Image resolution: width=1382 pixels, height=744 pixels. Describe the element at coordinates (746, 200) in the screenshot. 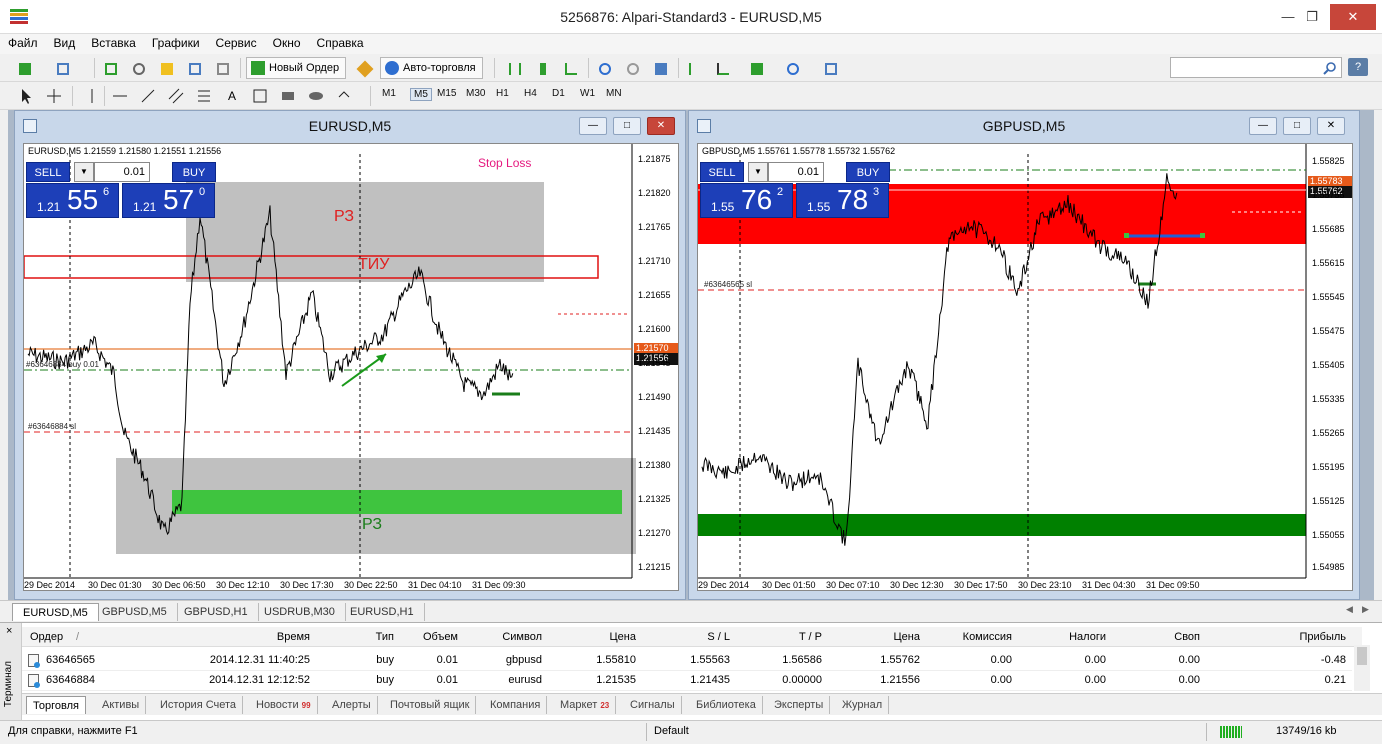

I see `bid-price-box: 1.55 76 2` at that location.